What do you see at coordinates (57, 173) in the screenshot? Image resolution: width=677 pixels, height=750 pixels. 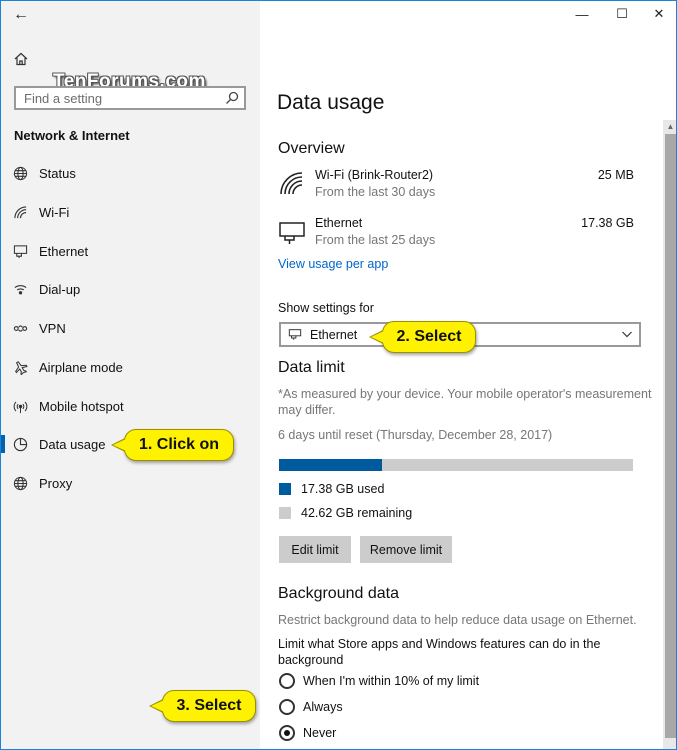 I see `sidebar-item-label: Status` at bounding box center [57, 173].